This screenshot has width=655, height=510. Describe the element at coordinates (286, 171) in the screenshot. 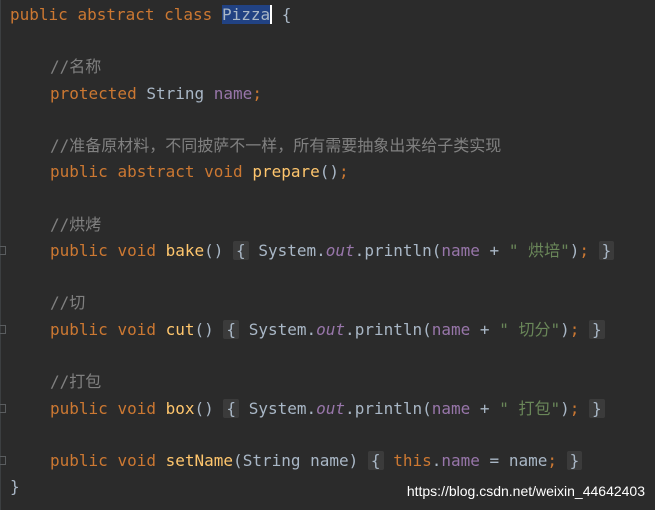

I see `method-prepare: prepare` at that location.